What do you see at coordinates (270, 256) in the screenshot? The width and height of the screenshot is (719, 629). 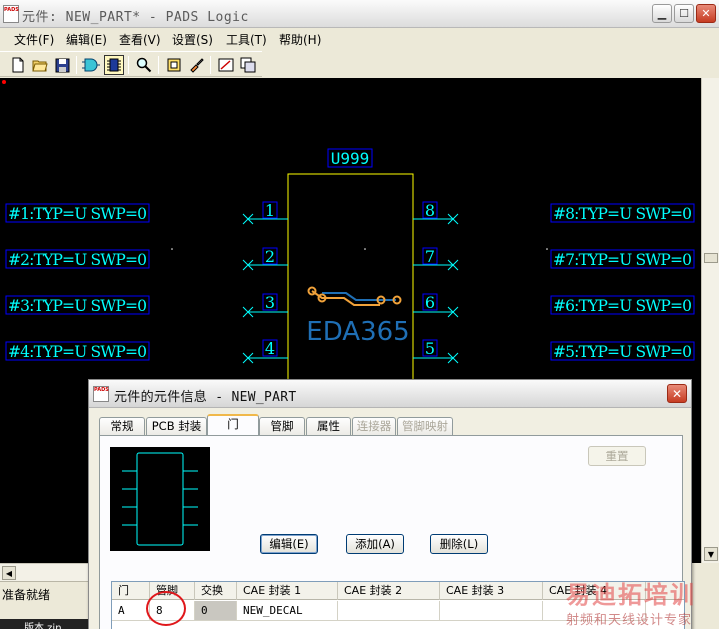 I see `pin-number: 2` at bounding box center [270, 256].